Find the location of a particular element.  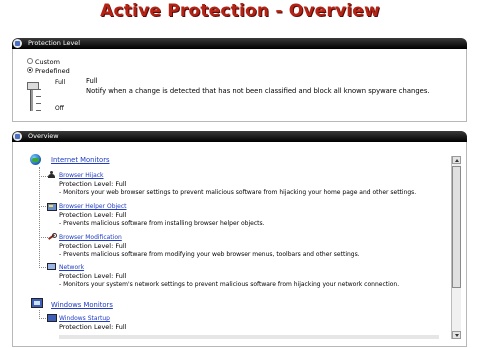

item-browser-hijack: Browser Hijack is located at coordinates (81, 175).